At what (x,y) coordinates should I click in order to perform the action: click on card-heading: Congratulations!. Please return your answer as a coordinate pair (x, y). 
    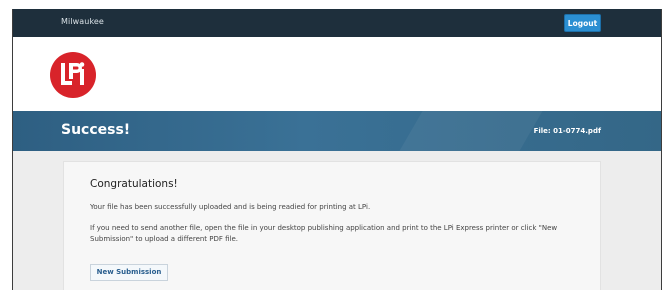
    Looking at the image, I should click on (134, 184).